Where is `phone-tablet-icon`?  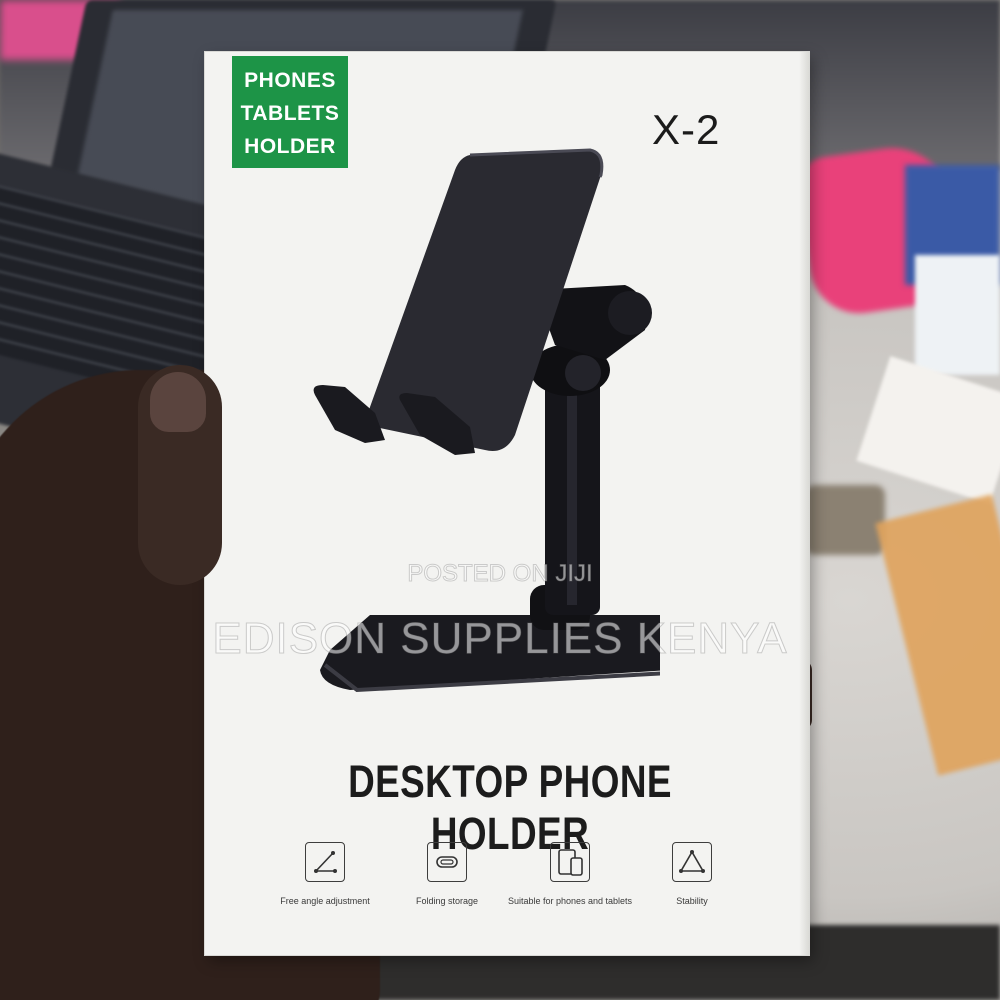
phone-tablet-icon is located at coordinates (570, 862).